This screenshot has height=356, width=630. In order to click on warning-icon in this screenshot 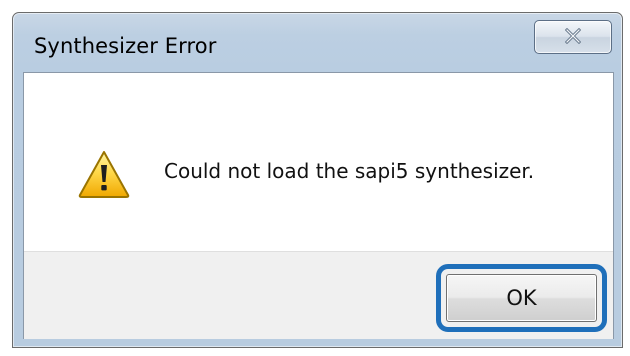, I will do `click(104, 174)`.